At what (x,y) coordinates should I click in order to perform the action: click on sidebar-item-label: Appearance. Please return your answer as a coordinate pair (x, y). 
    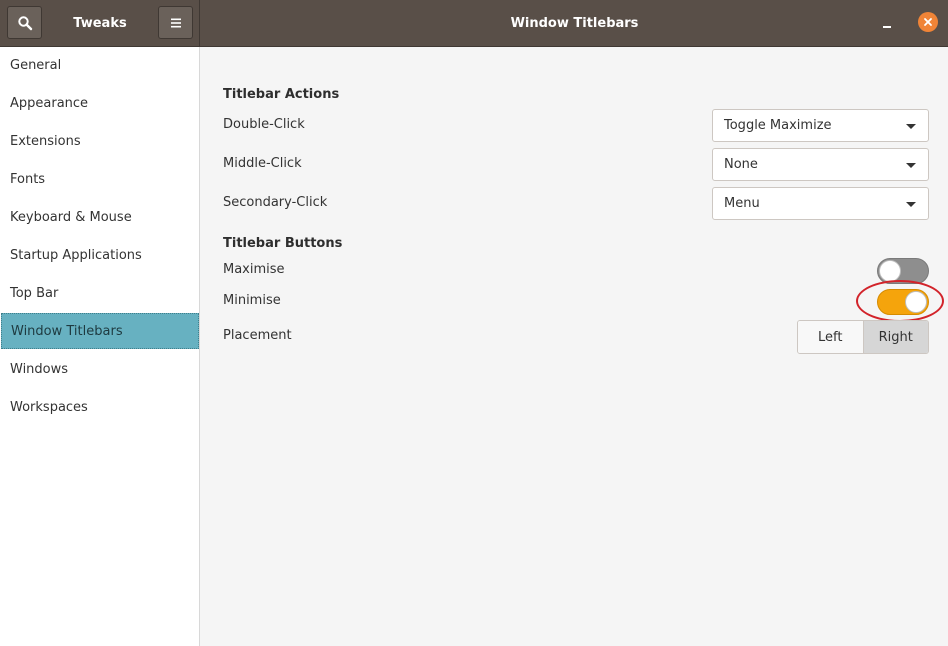
    Looking at the image, I should click on (49, 103).